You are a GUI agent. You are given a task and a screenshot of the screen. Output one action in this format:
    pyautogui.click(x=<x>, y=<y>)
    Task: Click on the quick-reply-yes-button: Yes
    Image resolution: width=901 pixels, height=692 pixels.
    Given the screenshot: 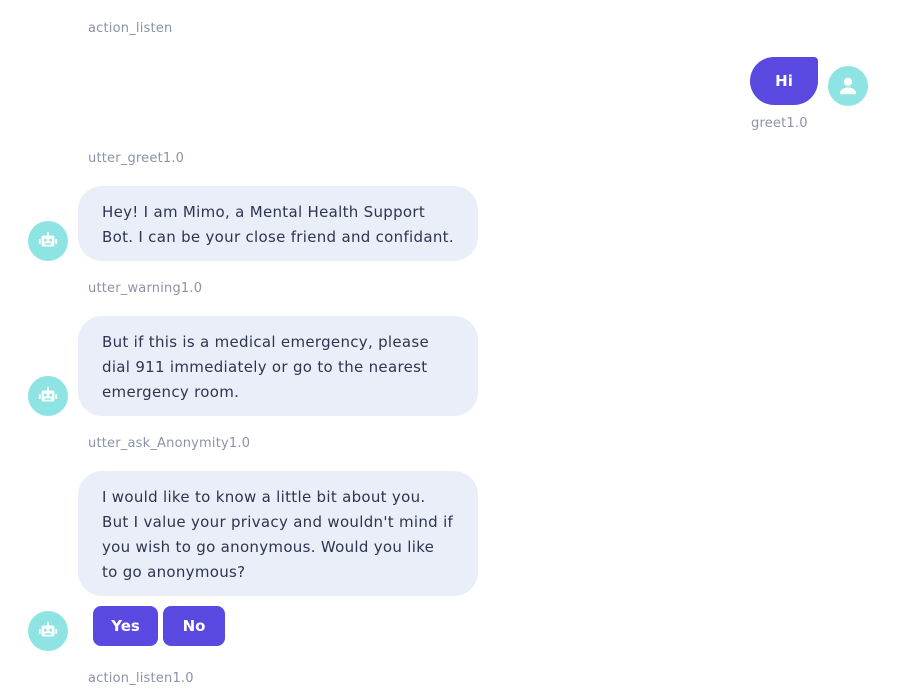 What is the action you would take?
    pyautogui.click(x=125, y=626)
    